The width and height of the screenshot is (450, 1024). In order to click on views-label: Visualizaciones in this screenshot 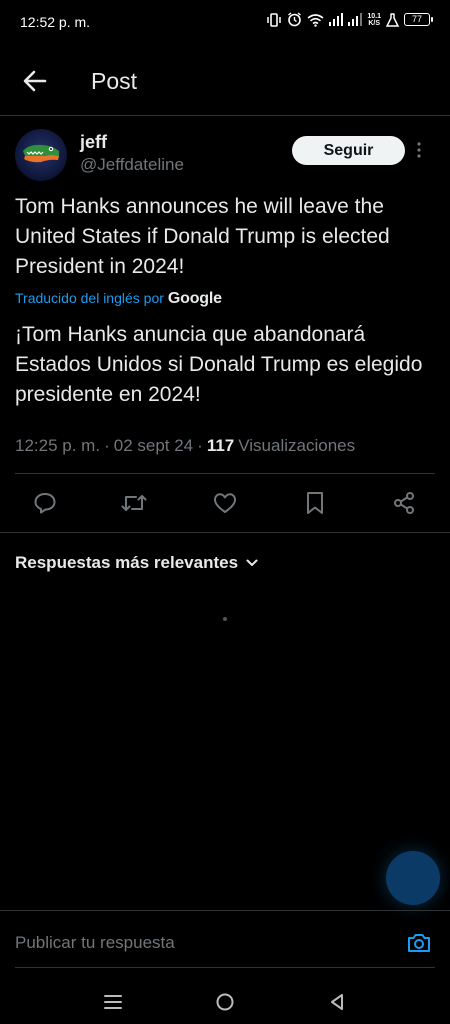, I will do `click(297, 445)`.